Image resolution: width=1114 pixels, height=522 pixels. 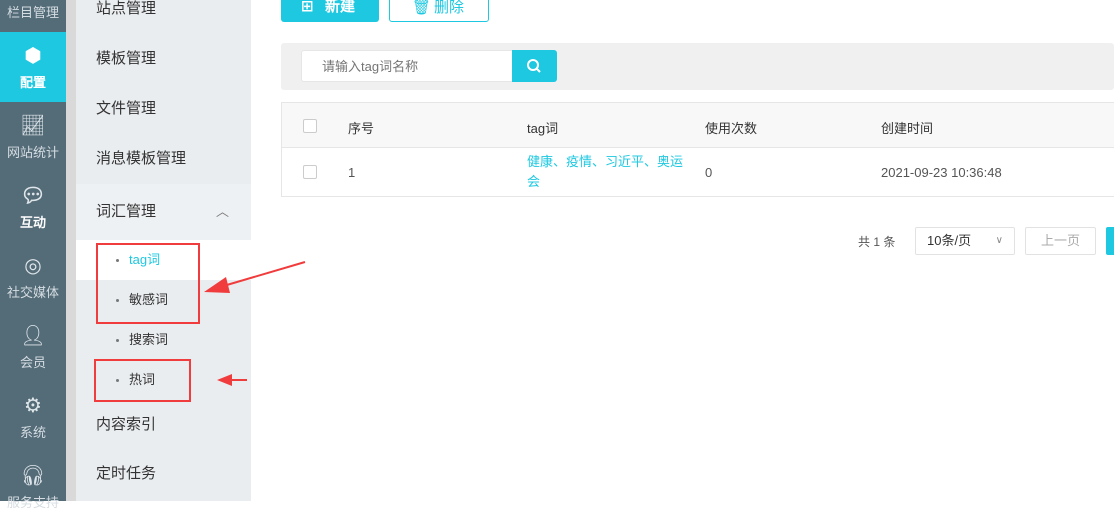 I want to click on sidebar-item-index: 内容索引, so click(x=163, y=425).